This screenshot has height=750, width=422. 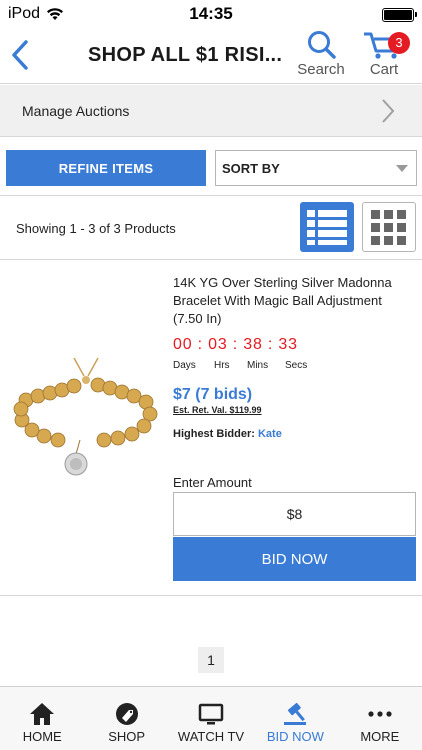 I want to click on manage-auctions-label: Manage Auctions, so click(x=76, y=111).